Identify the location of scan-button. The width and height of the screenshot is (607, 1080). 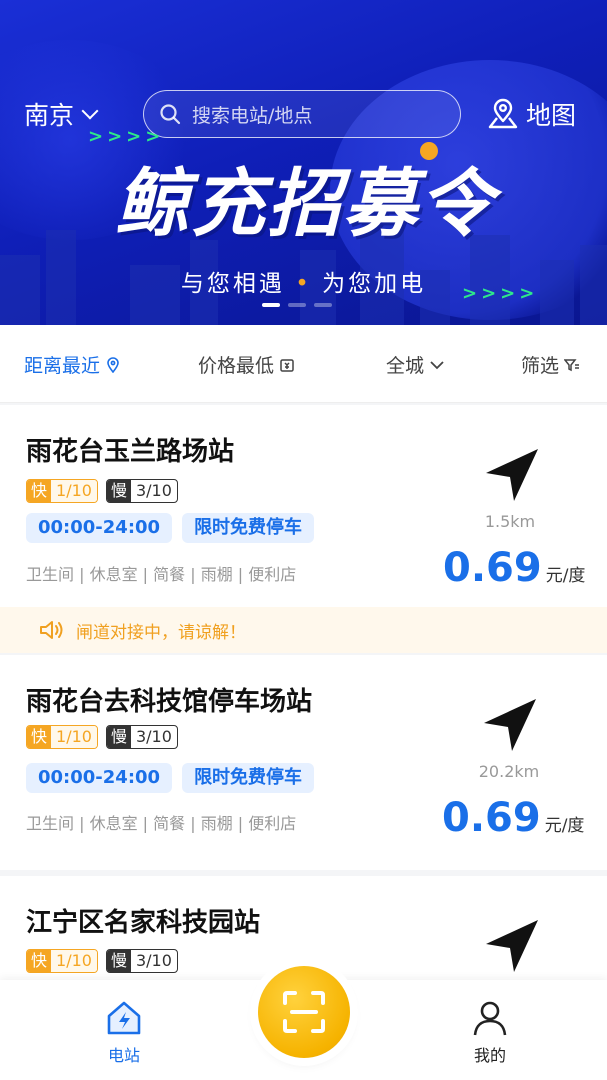
(304, 1012).